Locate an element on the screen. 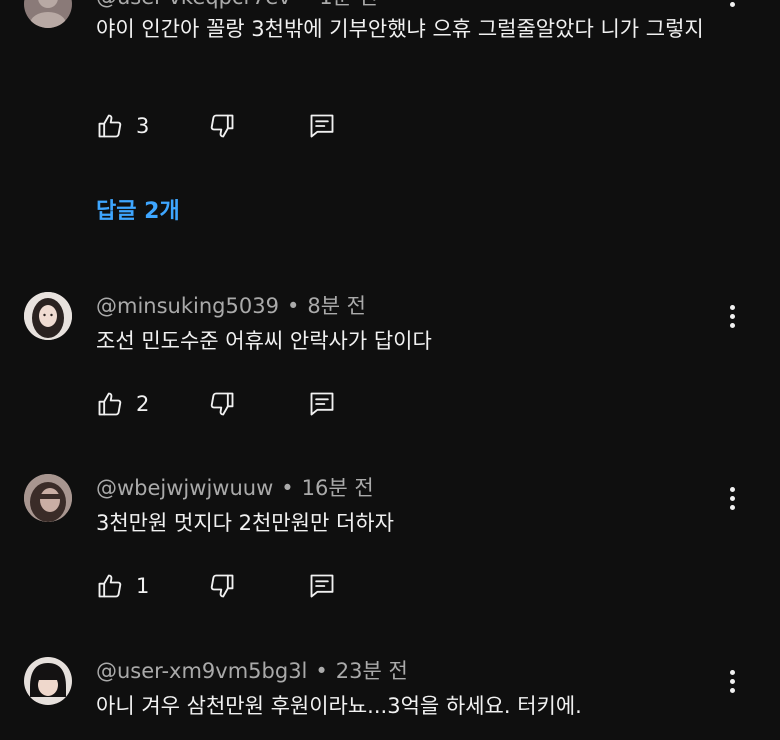  comment-actions: 3 is located at coordinates (226, 126).